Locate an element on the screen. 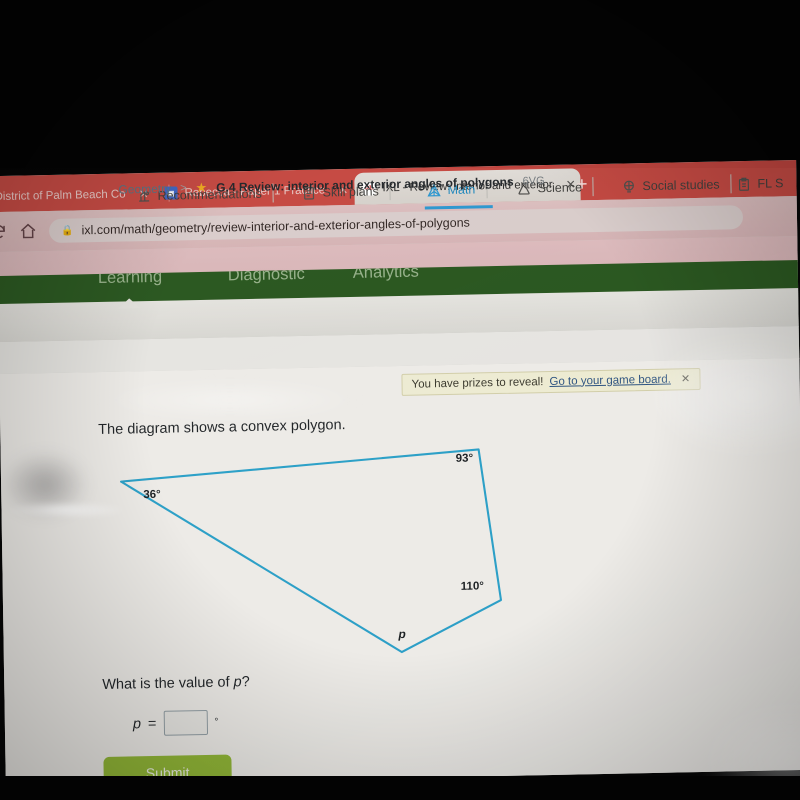 The image size is (800, 800). equals-sign: = is located at coordinates (152, 723).